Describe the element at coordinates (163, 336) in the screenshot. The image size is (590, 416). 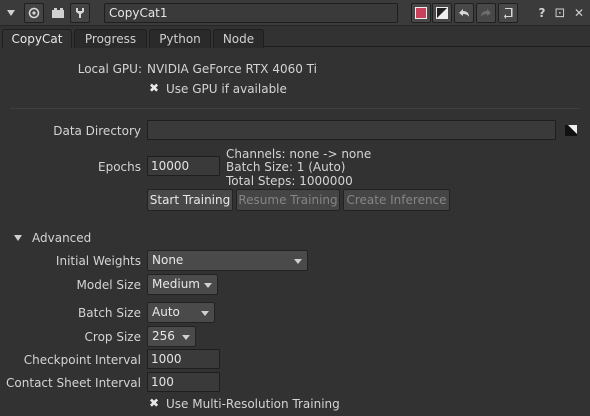
I see `crop-size-value: 256` at that location.